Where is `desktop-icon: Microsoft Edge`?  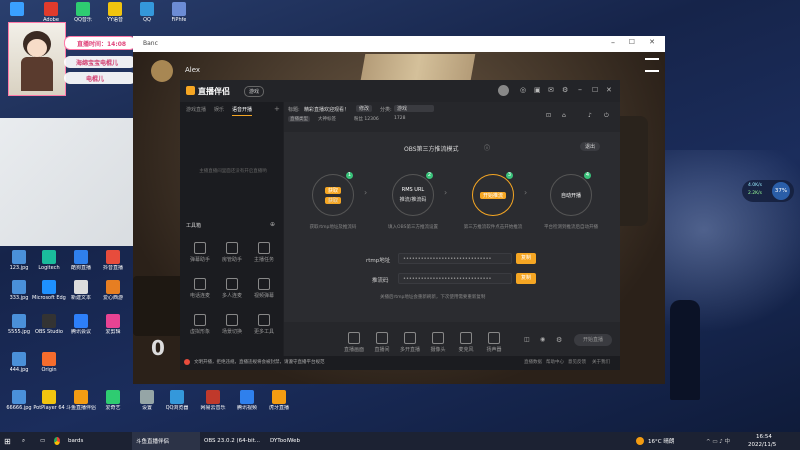
desktop-icon: Microsoft Edge is located at coordinates (49, 290).